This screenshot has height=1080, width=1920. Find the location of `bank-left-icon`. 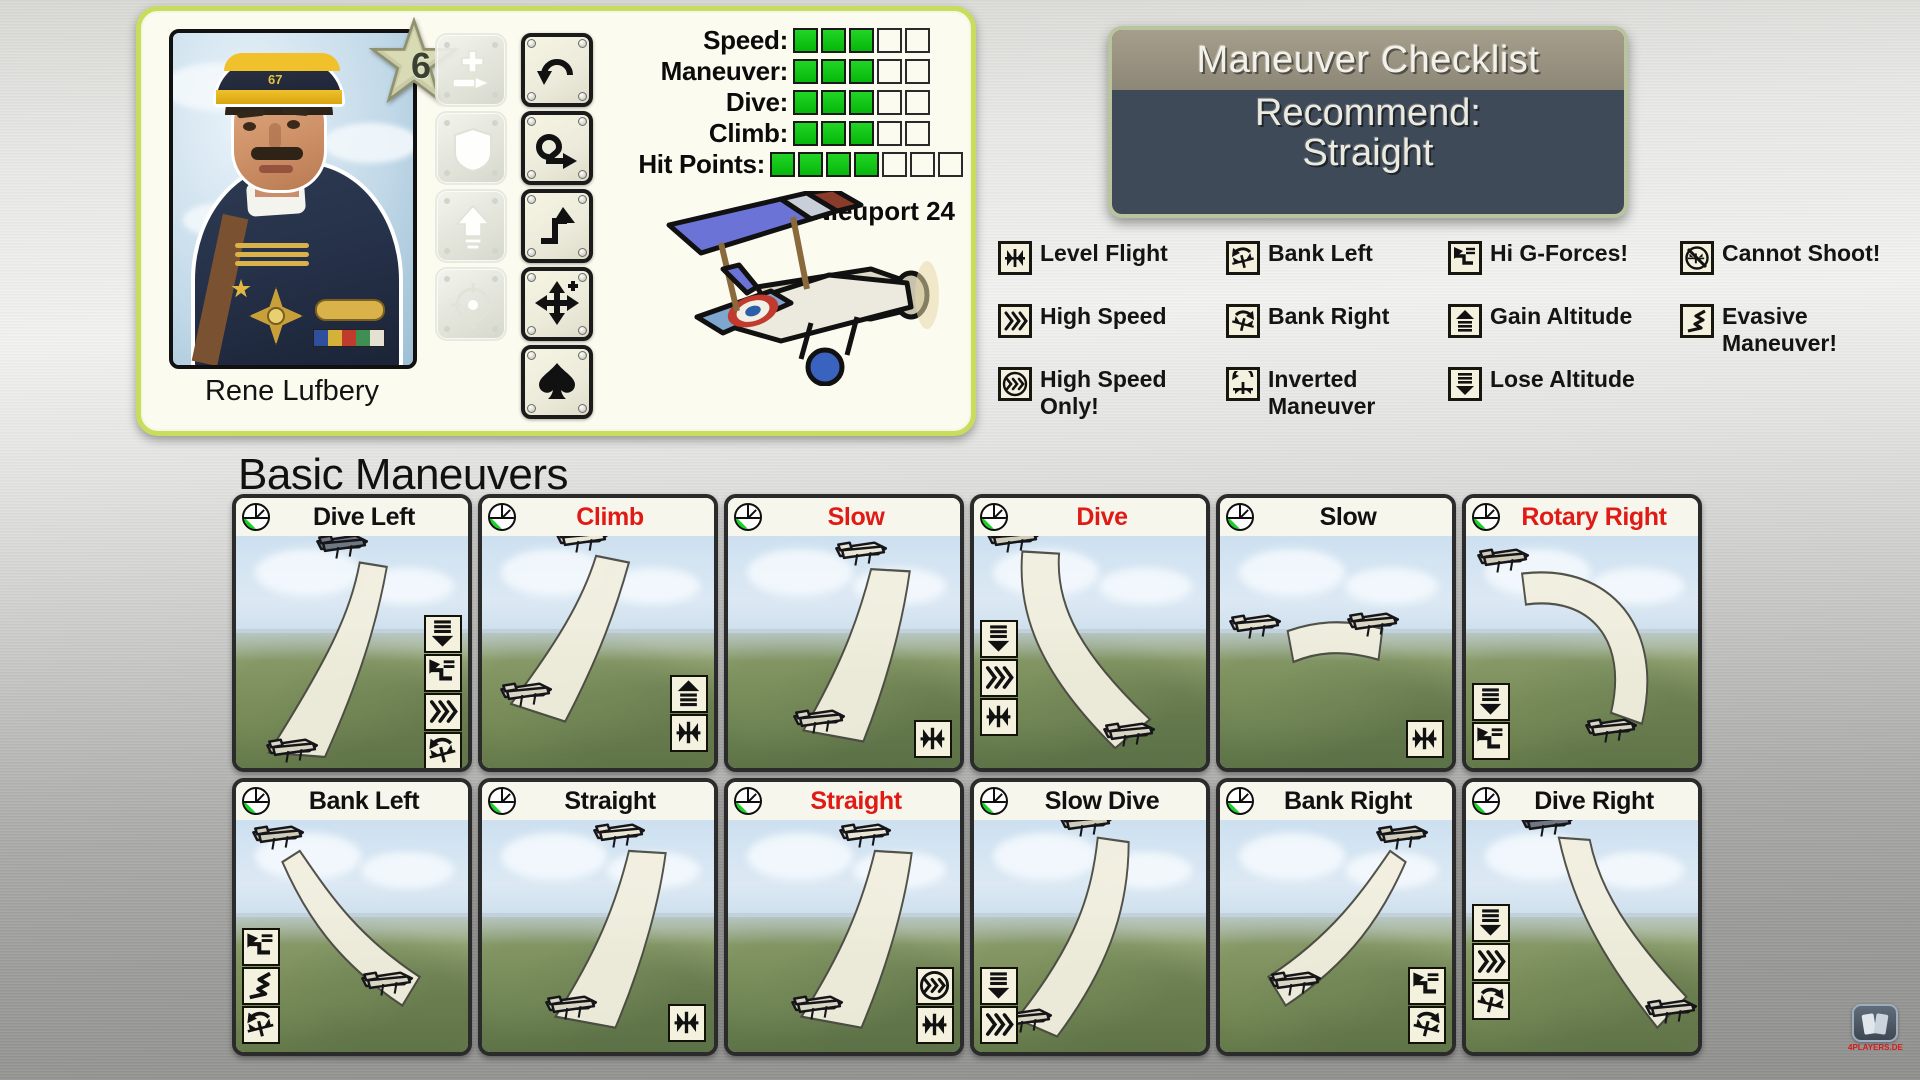

bank-left-icon is located at coordinates (260, 1024).